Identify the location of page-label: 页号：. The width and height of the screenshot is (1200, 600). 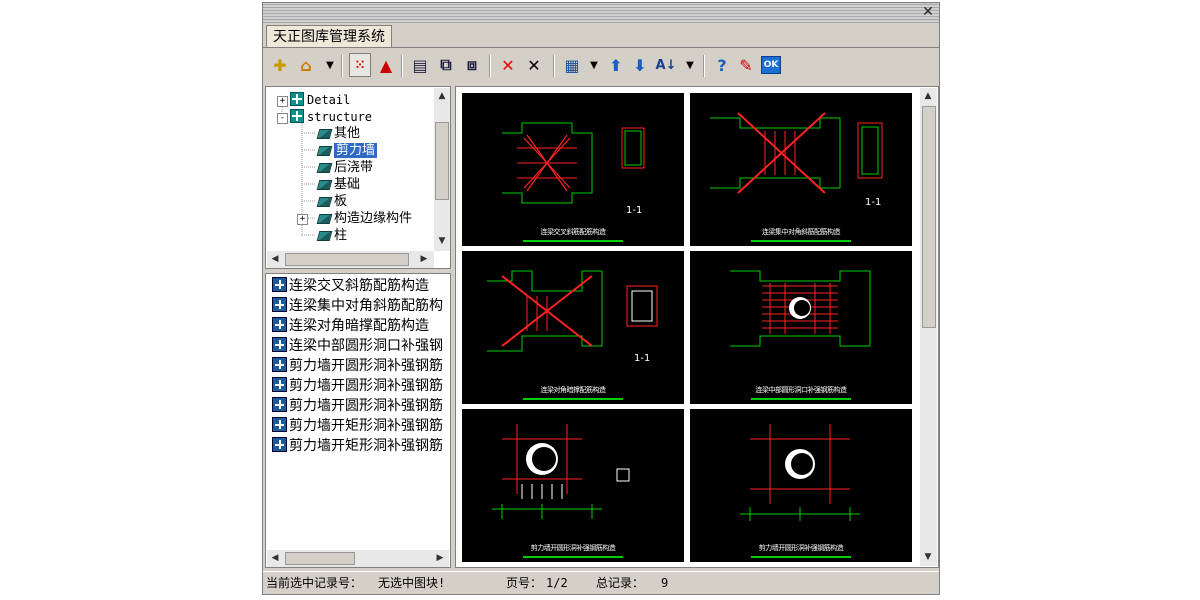
(524, 583).